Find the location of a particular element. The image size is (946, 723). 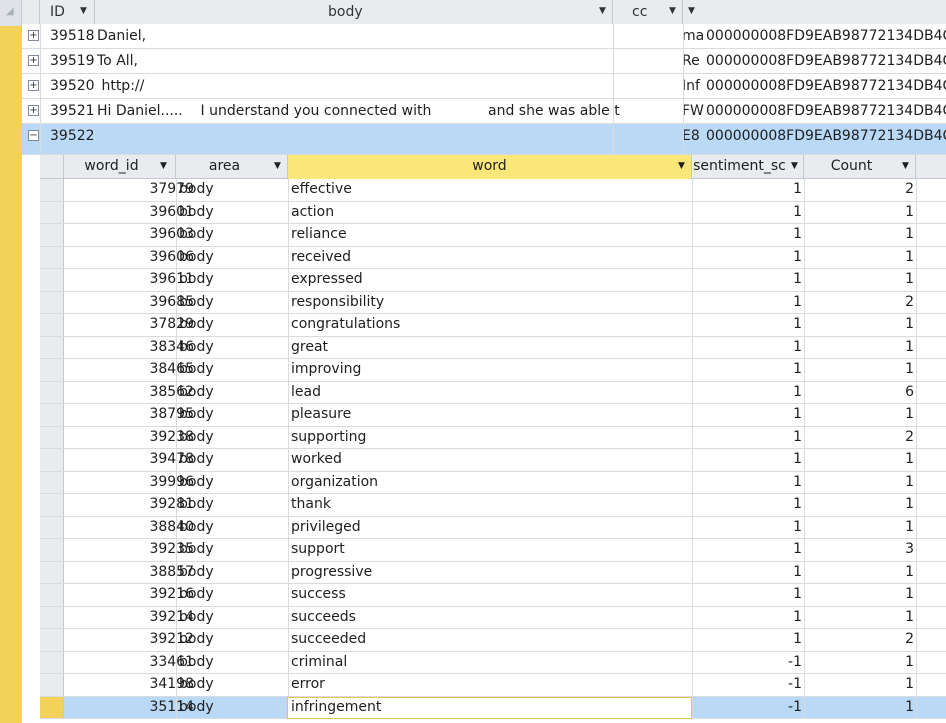

cell-word-id: 38346 is located at coordinates (129, 347).